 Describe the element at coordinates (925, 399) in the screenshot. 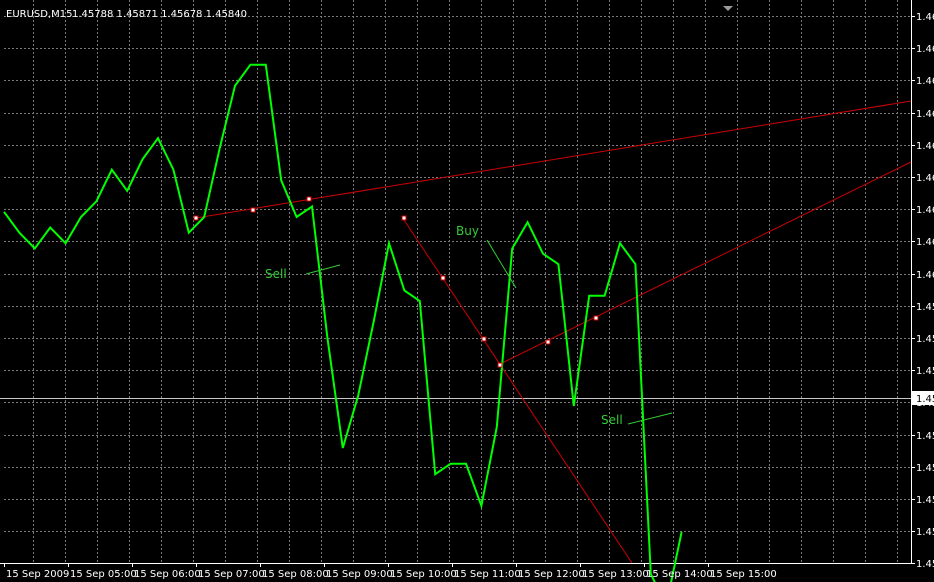

I see `current-price-label: 1.45` at that location.